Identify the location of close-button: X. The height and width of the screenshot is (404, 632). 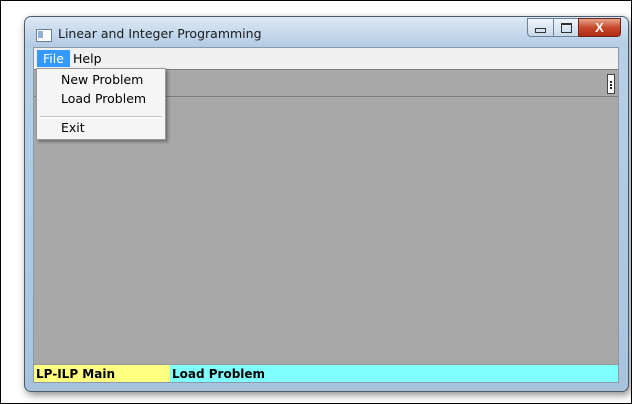
(599, 27).